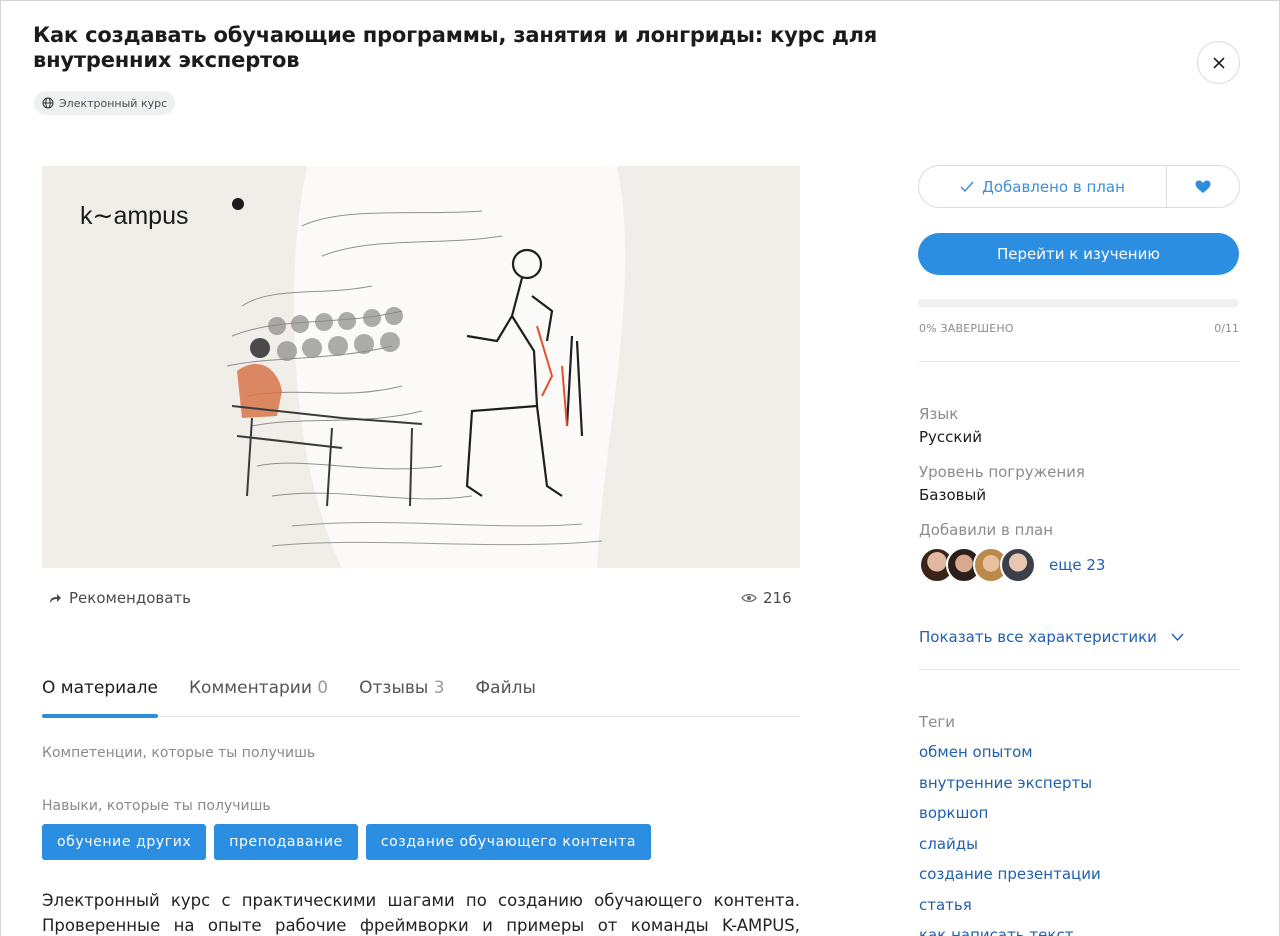 The image size is (1280, 936). I want to click on plan-actions: Добавлено в план, so click(1079, 186).